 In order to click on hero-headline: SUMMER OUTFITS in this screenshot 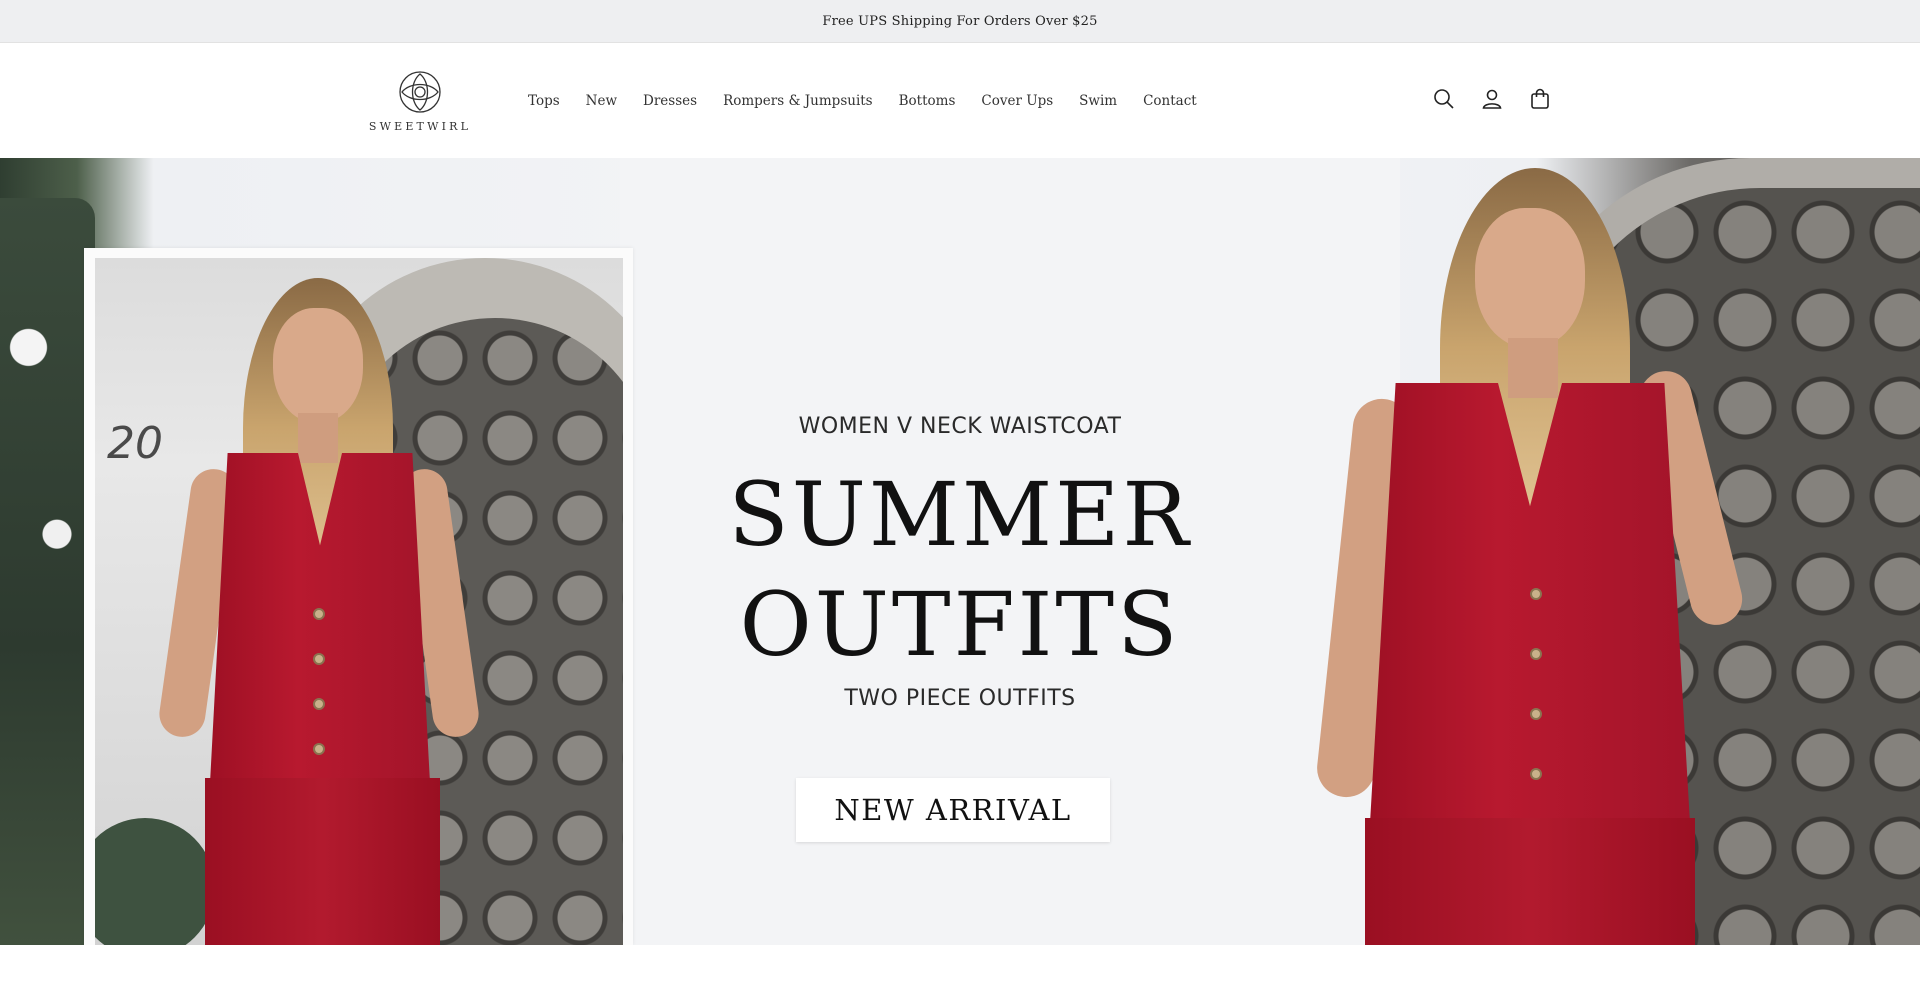, I will do `click(960, 570)`.